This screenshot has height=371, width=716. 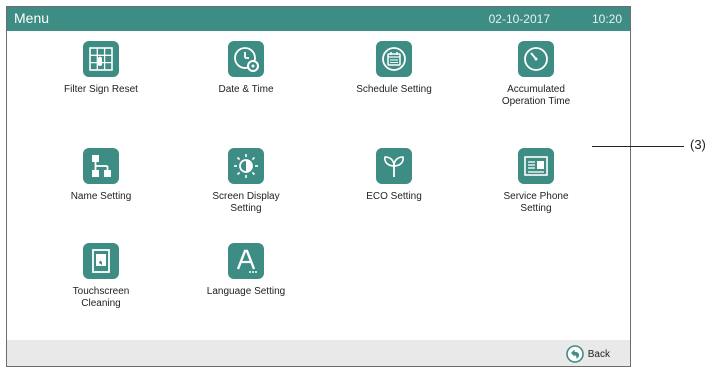 What do you see at coordinates (318, 19) in the screenshot?
I see `title-bar: Menu 02-10-2017 10:20` at bounding box center [318, 19].